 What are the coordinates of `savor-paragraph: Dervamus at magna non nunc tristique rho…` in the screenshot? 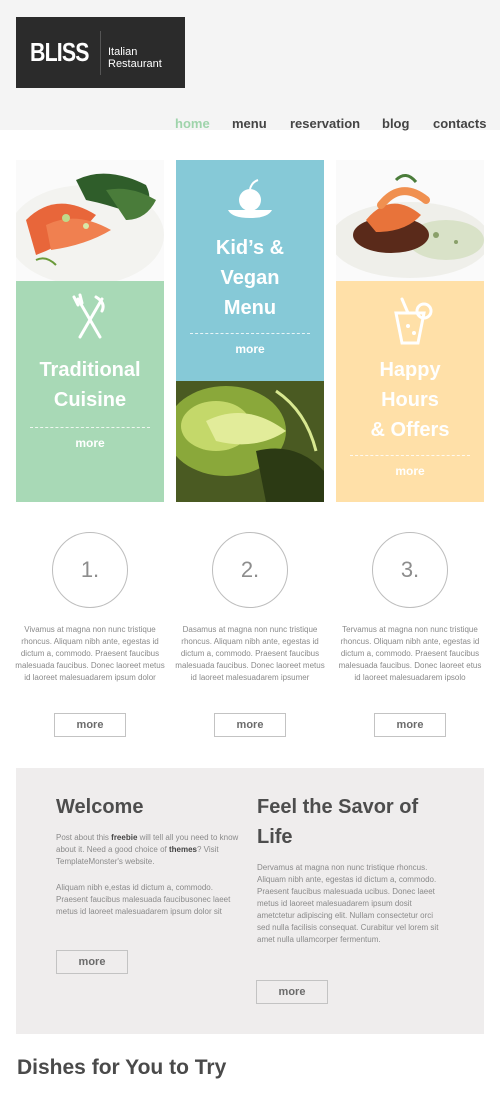 It's located at (348, 903).